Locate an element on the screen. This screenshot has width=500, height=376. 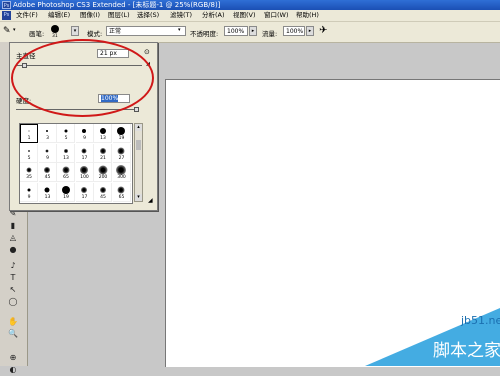
brush-preset-size: 19 is located at coordinates (121, 138).